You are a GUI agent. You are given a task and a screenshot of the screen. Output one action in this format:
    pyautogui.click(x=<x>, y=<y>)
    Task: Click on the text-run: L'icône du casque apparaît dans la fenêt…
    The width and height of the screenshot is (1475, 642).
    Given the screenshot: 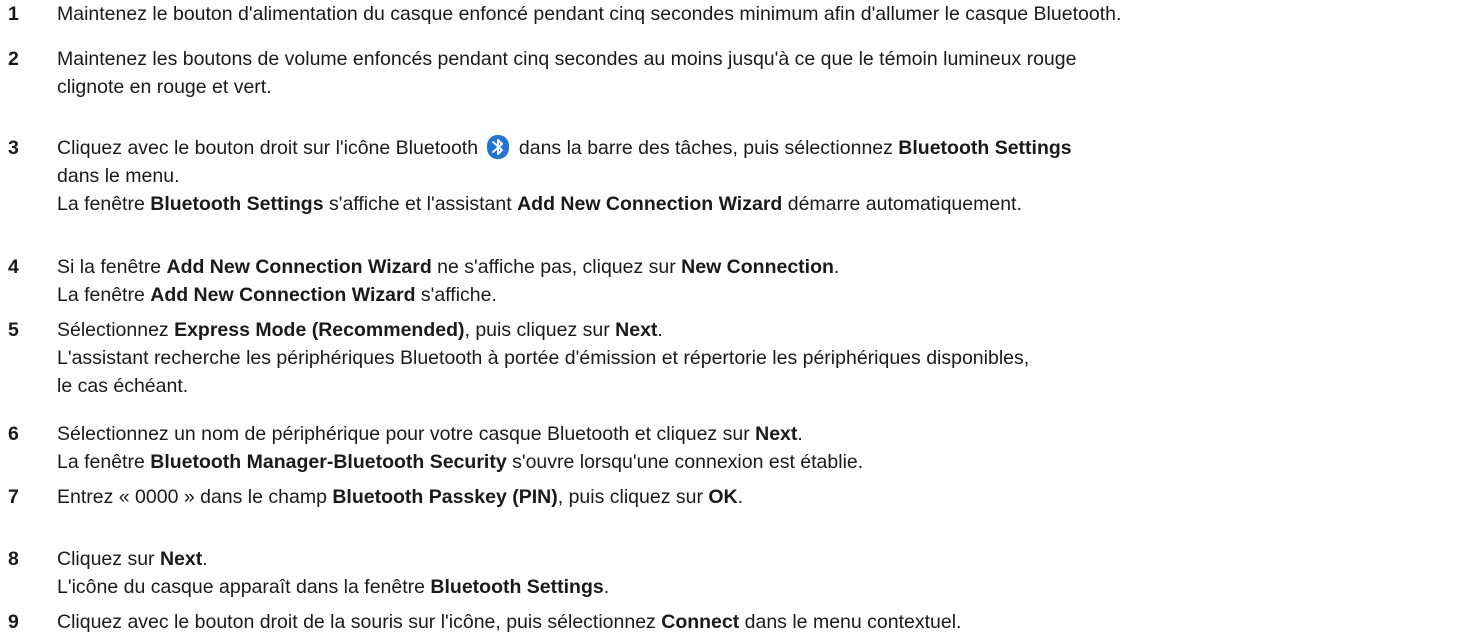 What is the action you would take?
    pyautogui.click(x=244, y=587)
    